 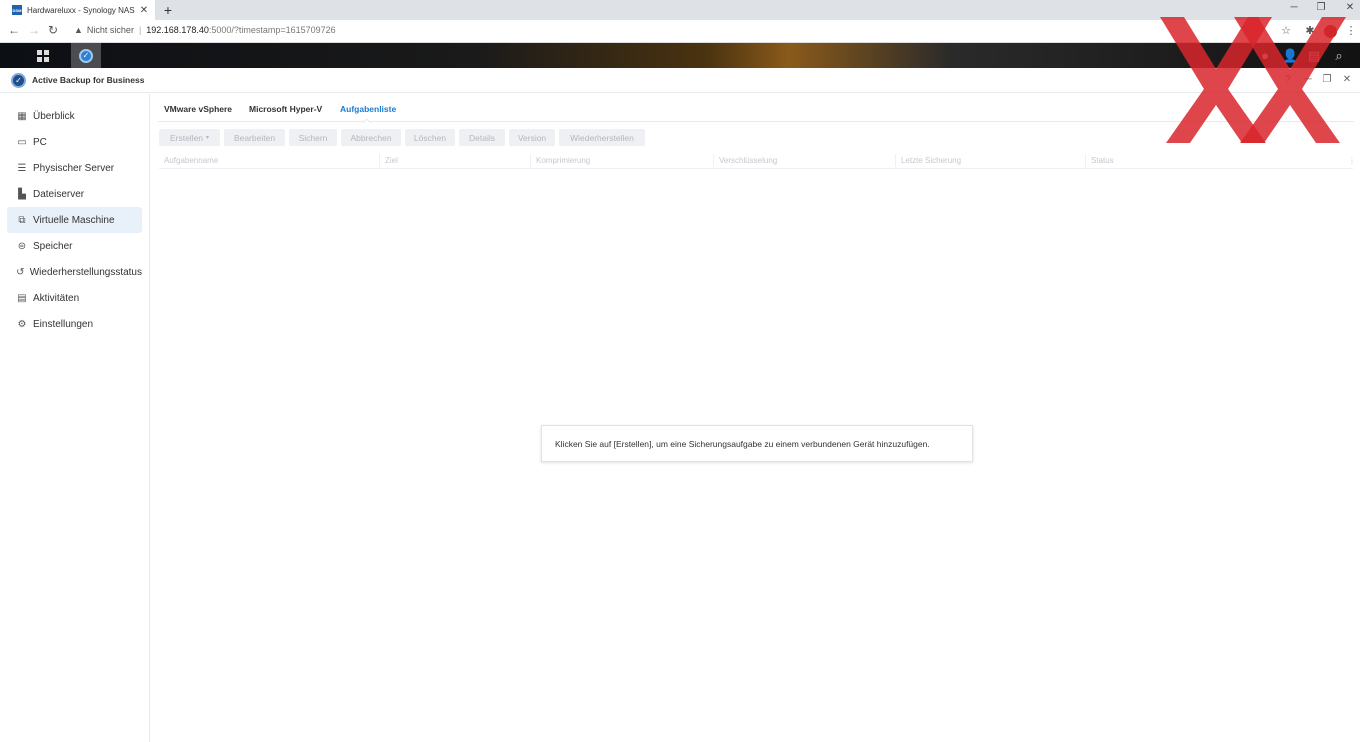 What do you see at coordinates (56, 298) in the screenshot?
I see `sidebar-item-label: Aktivitäten` at bounding box center [56, 298].